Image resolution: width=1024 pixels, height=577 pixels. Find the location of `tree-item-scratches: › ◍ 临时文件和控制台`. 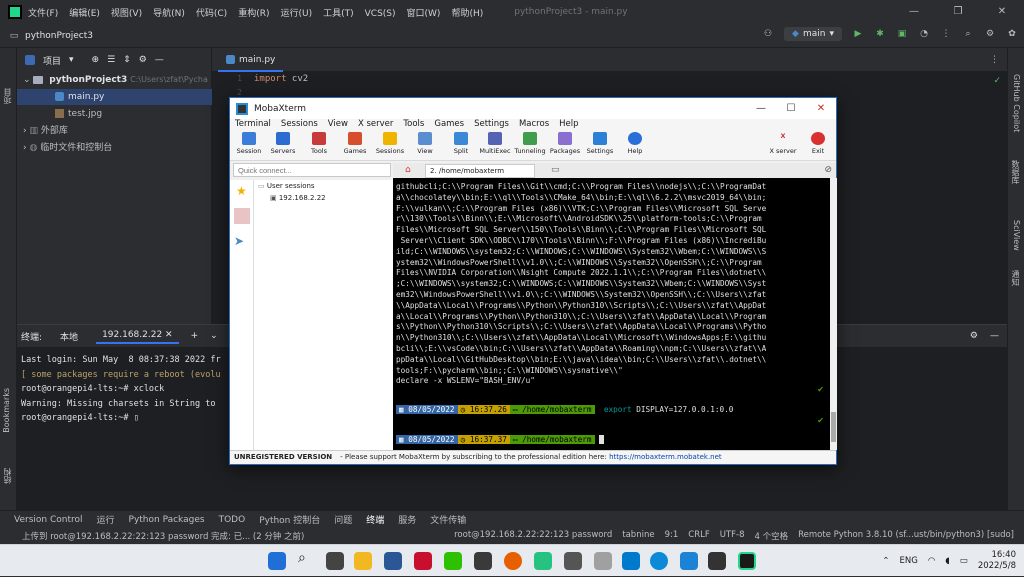

tree-item-scratches: › ◍ 临时文件和控制台 is located at coordinates (114, 148).